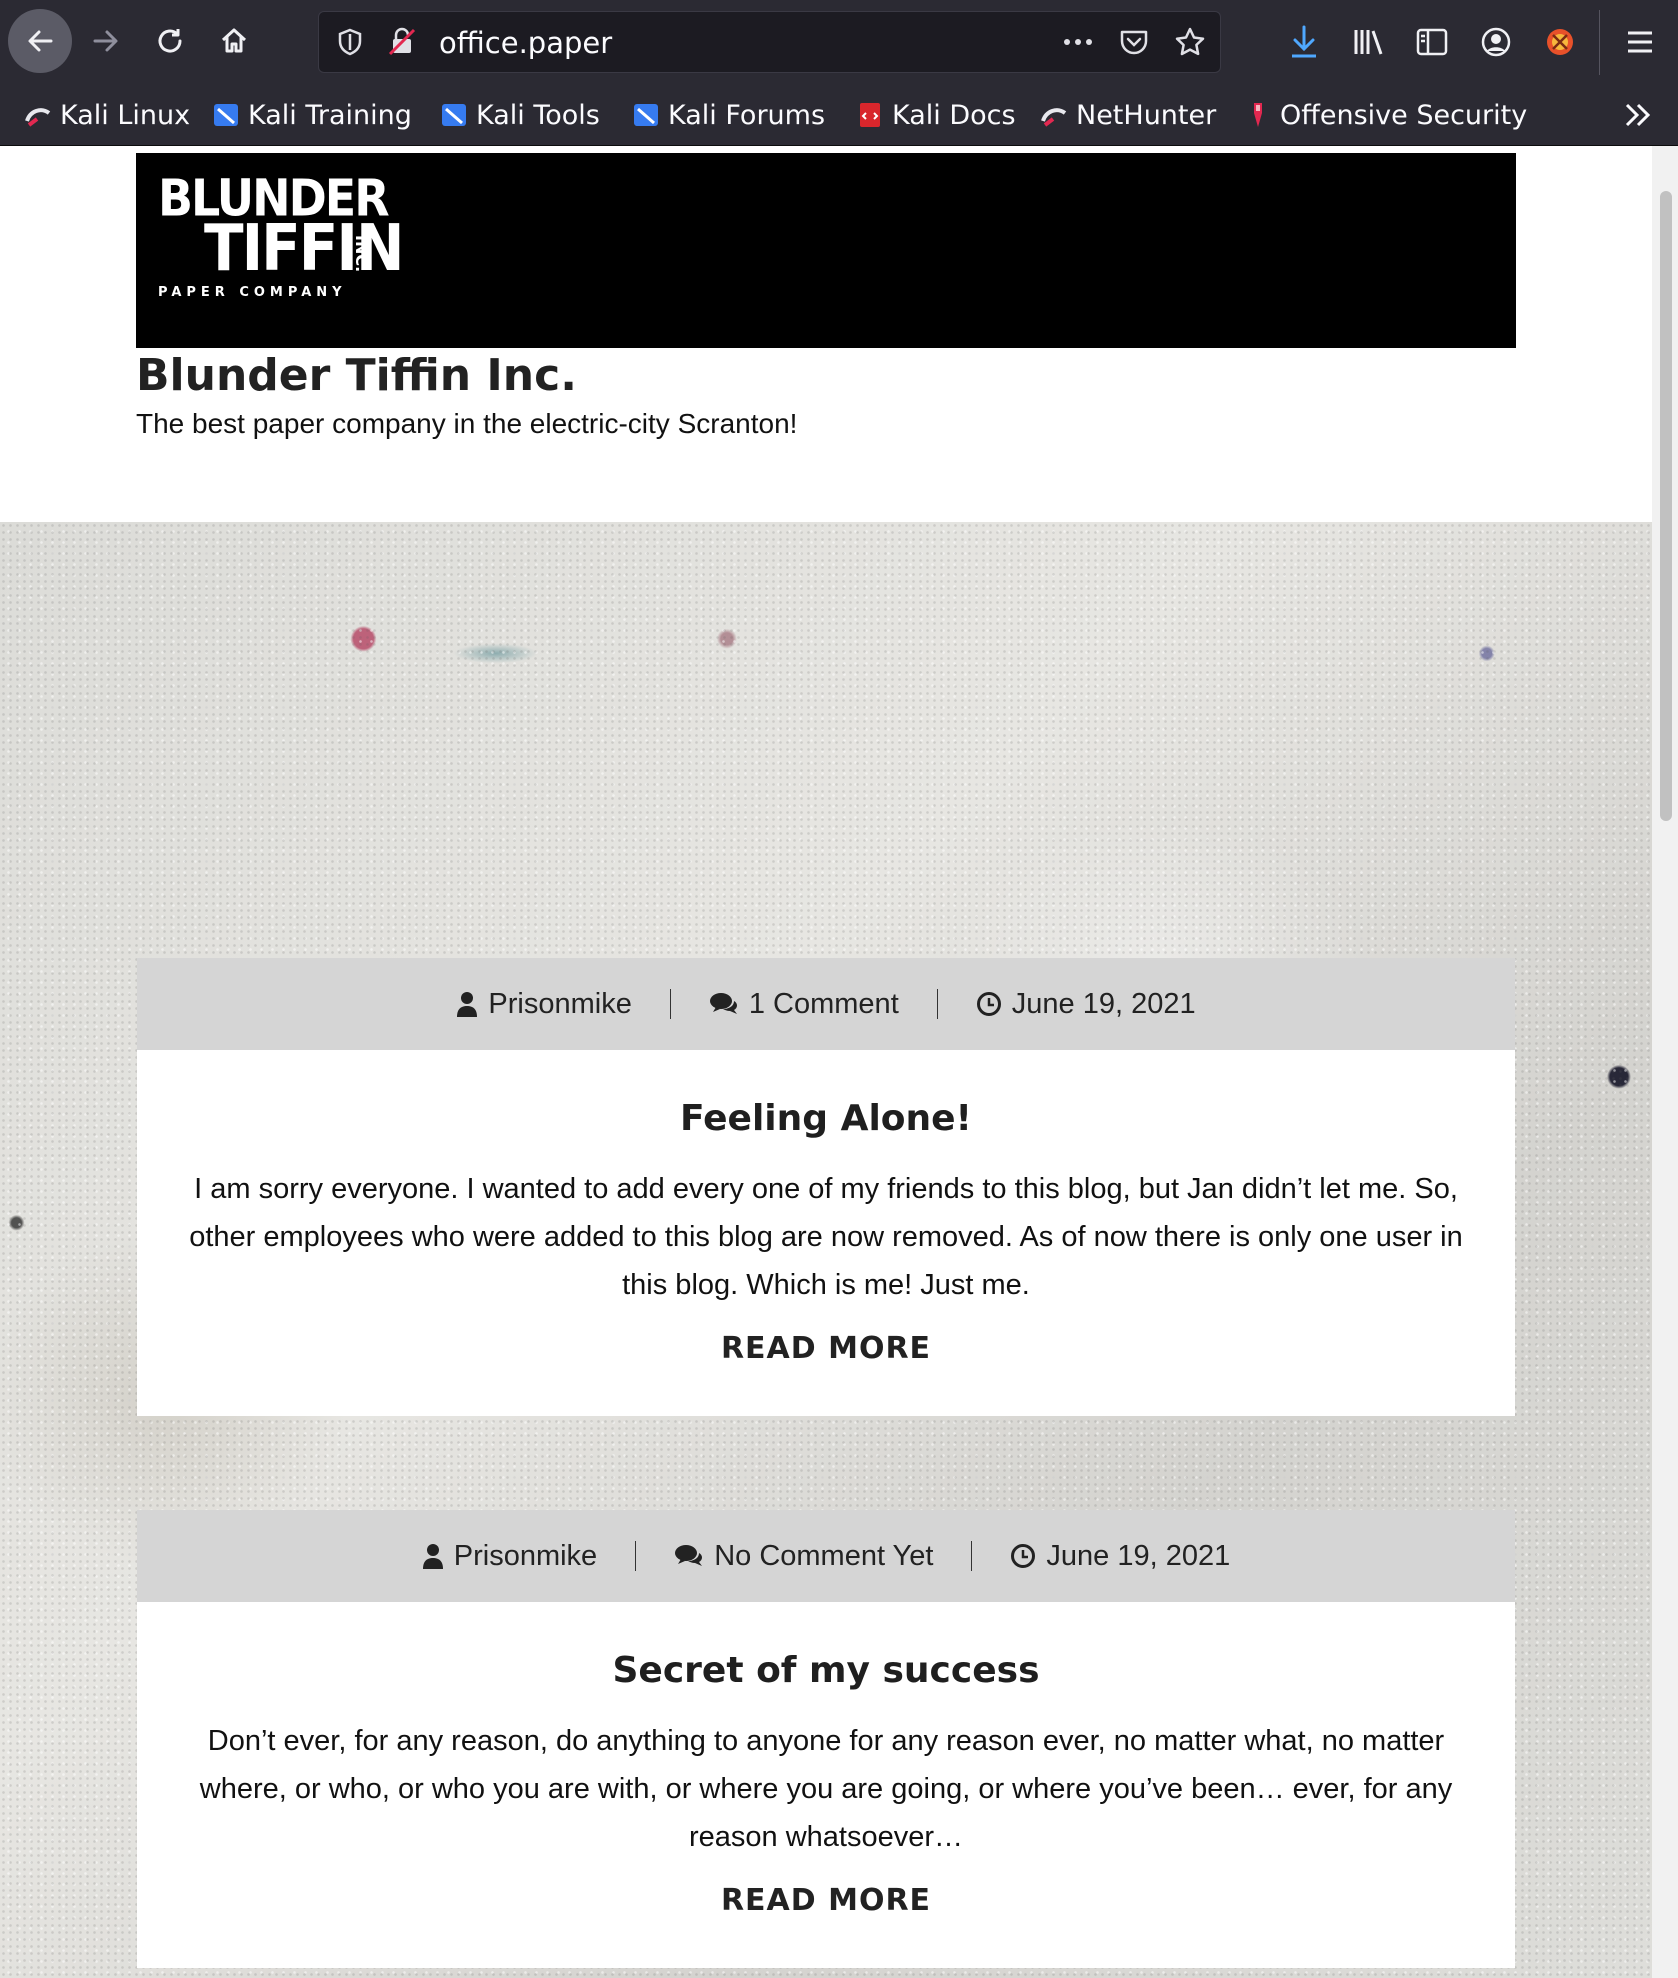 The height and width of the screenshot is (1978, 1678). I want to click on kali-forums-icon, so click(646, 115).